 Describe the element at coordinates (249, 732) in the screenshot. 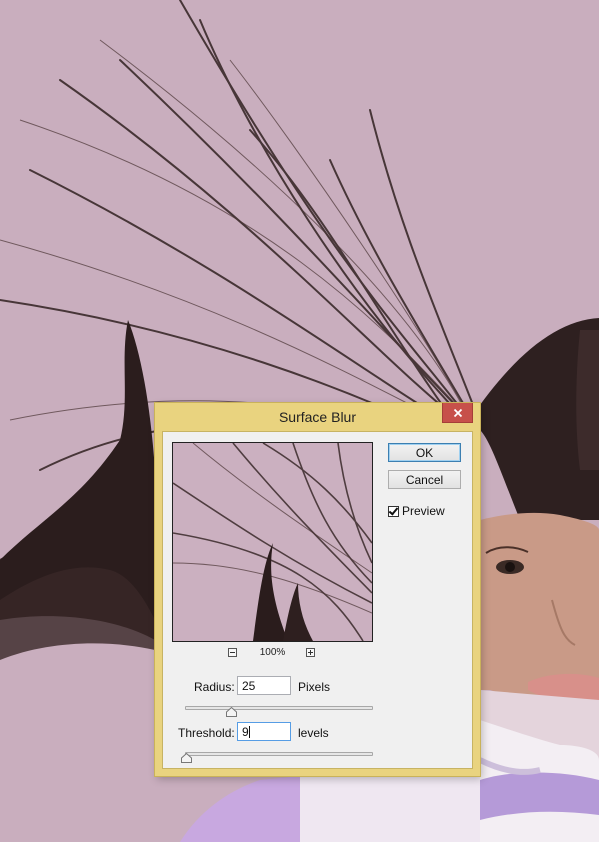

I see `text-caret` at that location.